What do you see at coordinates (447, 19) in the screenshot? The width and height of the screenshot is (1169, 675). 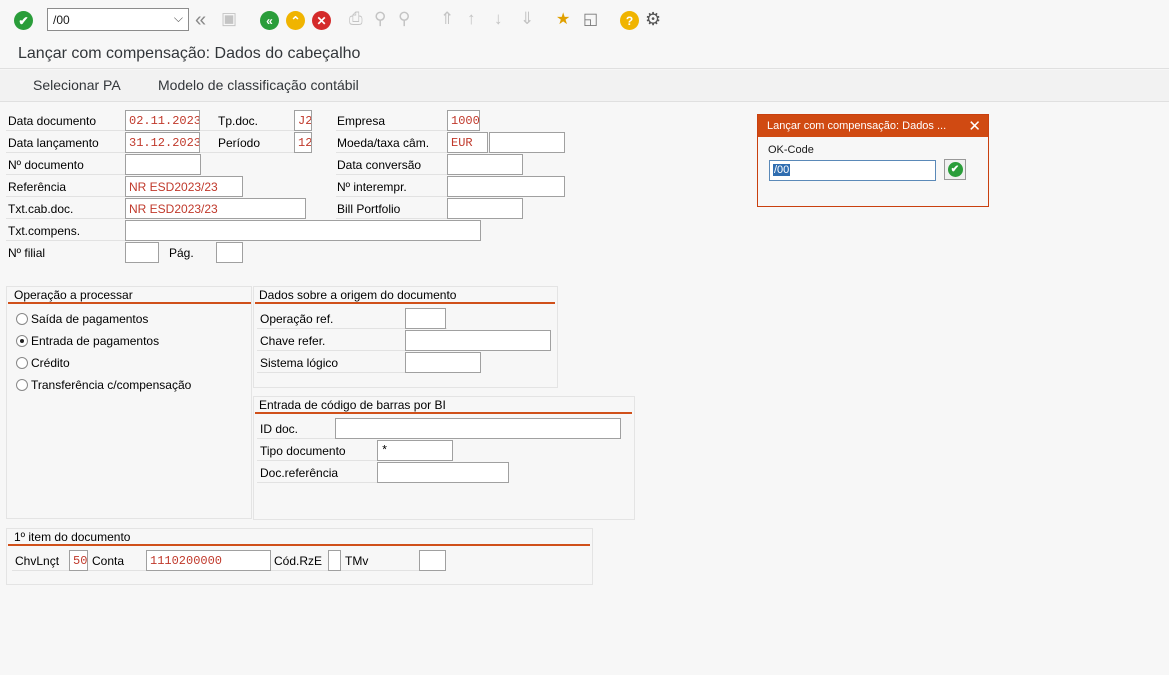 I see `first-page-icon: ⇑` at bounding box center [447, 19].